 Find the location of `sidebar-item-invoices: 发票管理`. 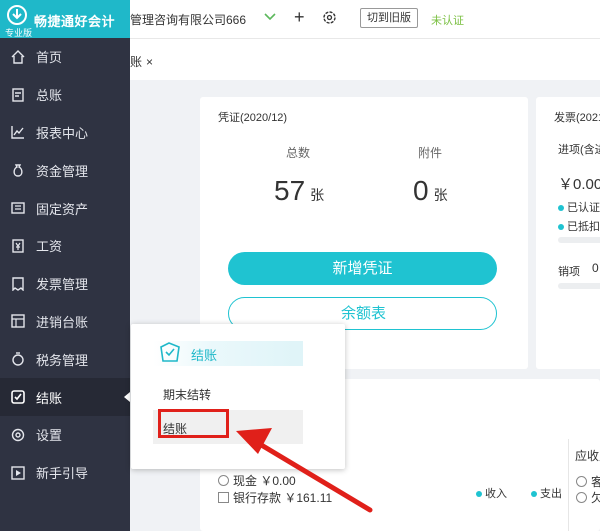

sidebar-item-invoices: 发票管理 is located at coordinates (65, 284).